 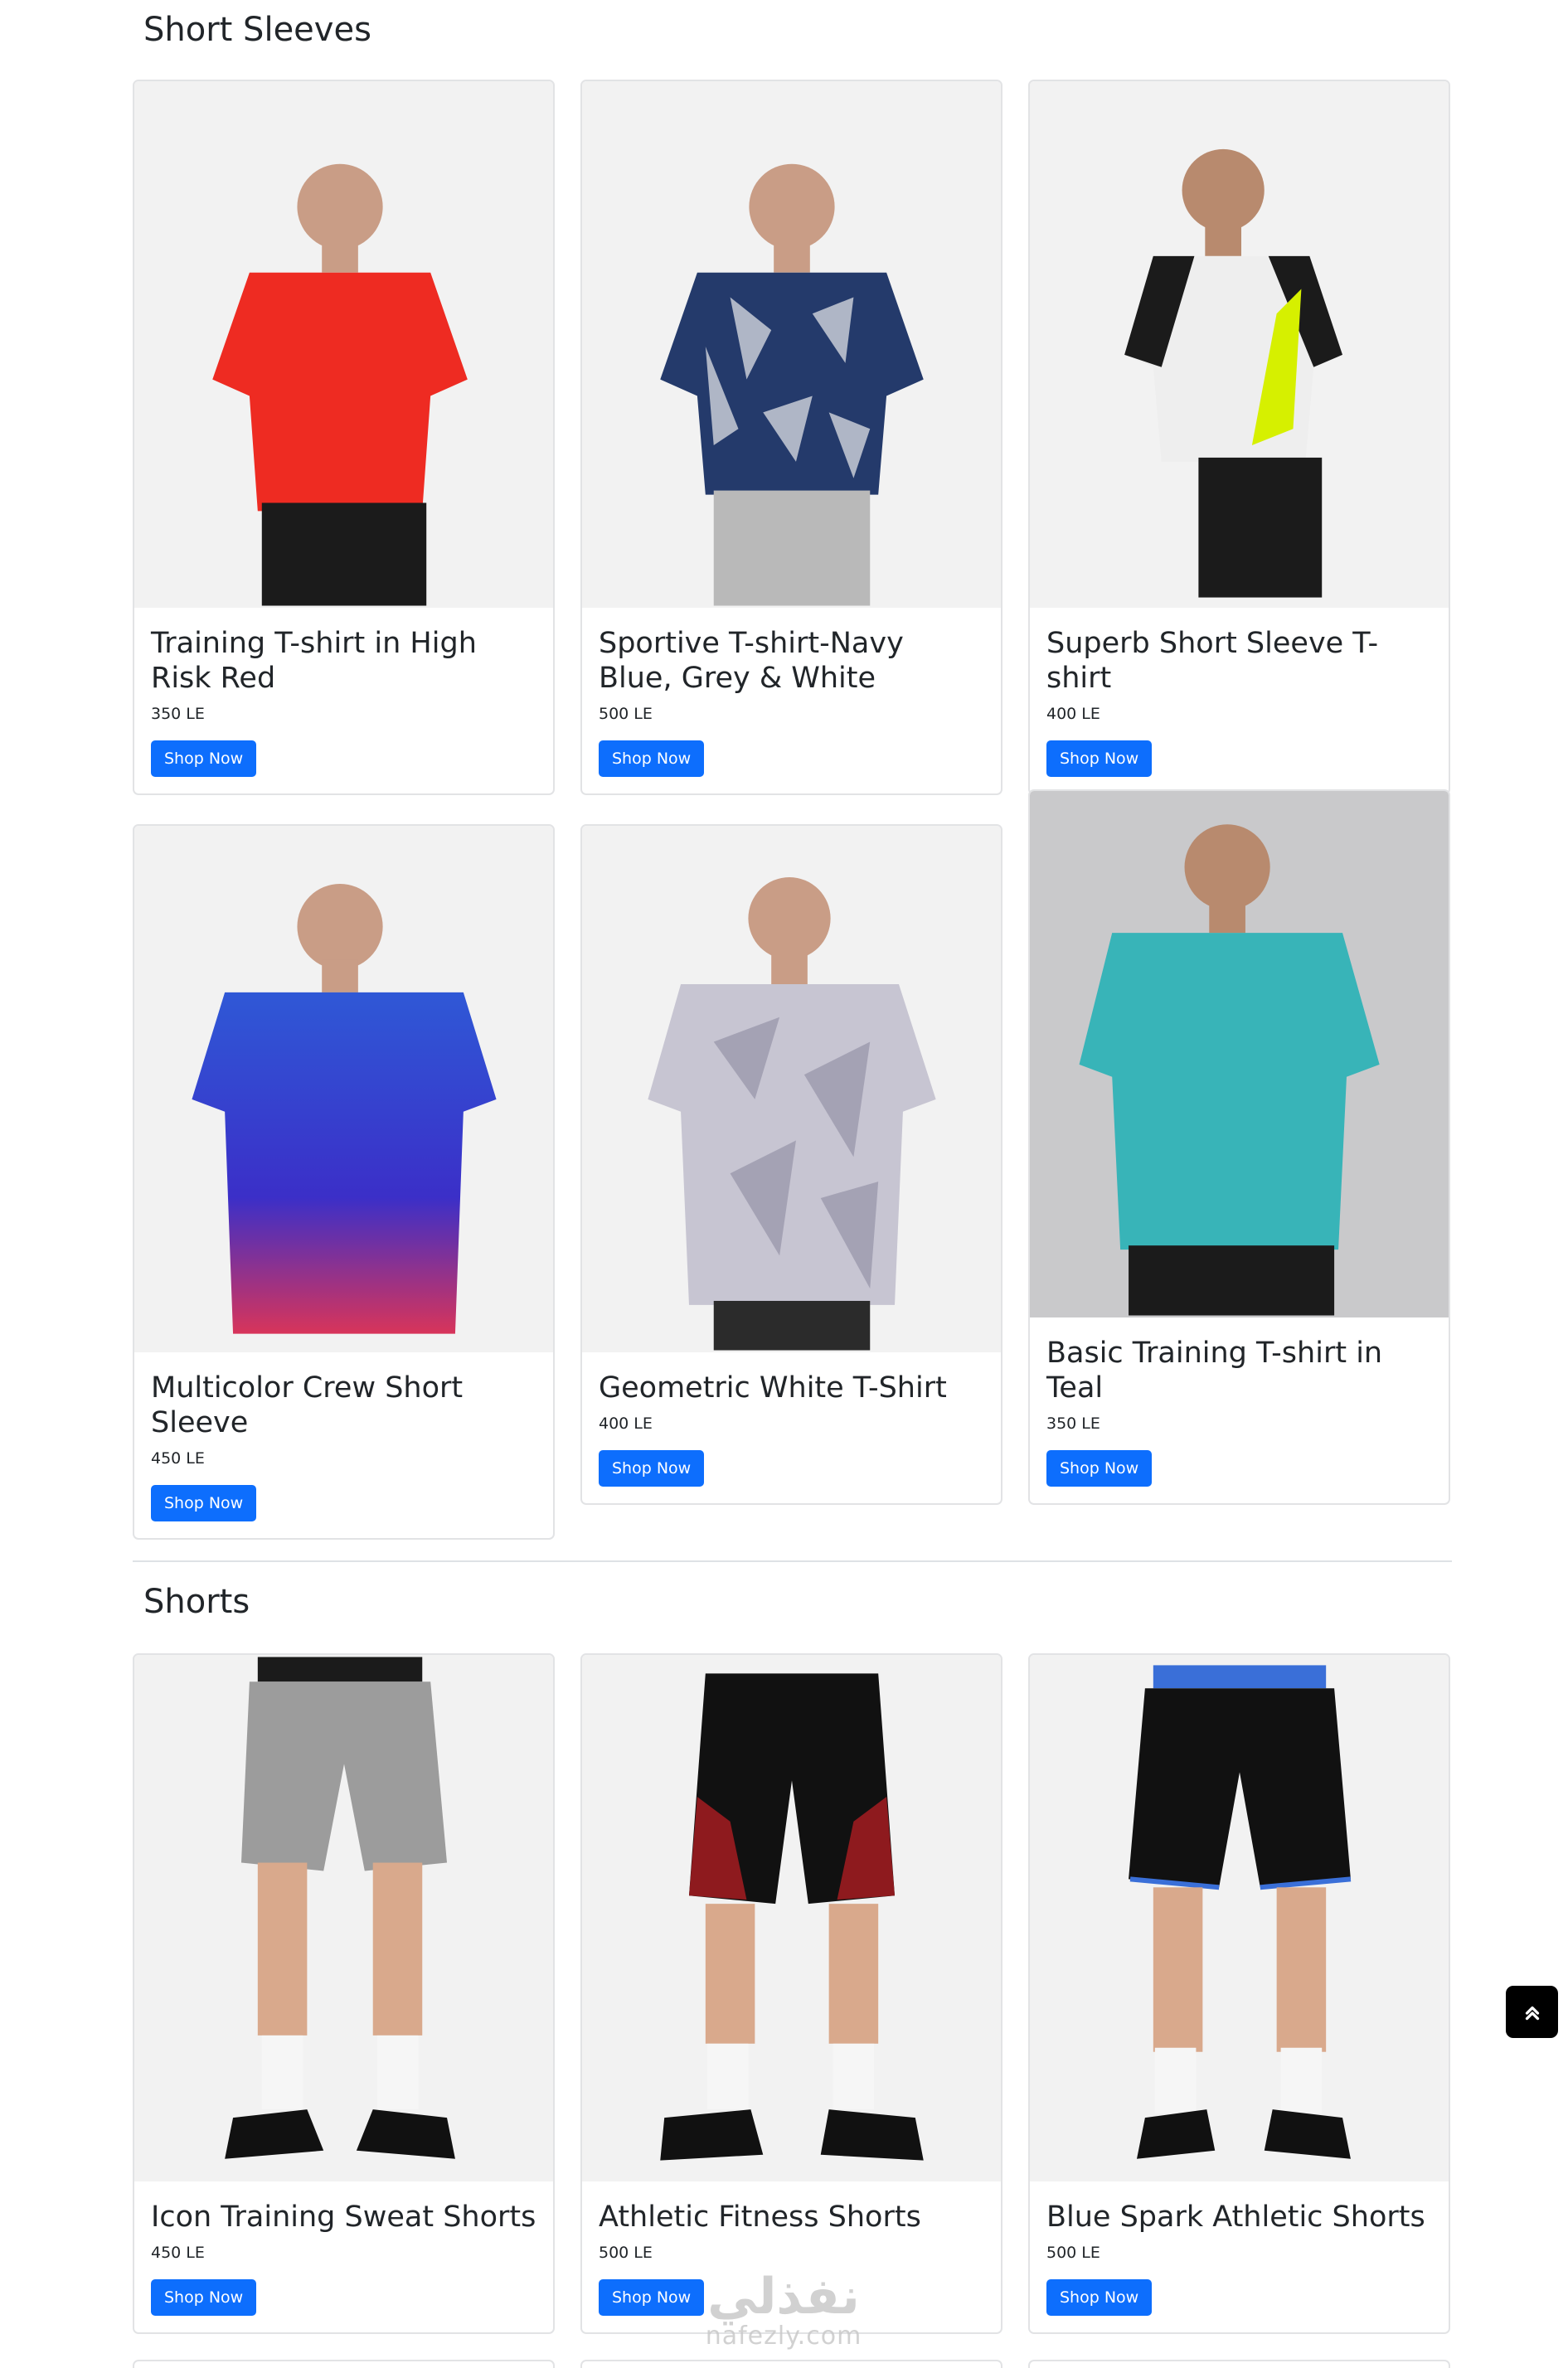 I want to click on product-name: Superb Short Sleeve T-shirt, so click(x=1239, y=661).